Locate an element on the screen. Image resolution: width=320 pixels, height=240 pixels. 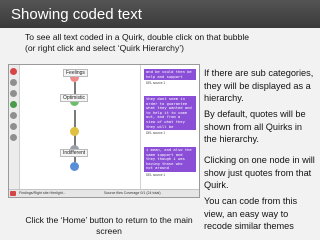
home-icon is located at coordinates (13, 193).